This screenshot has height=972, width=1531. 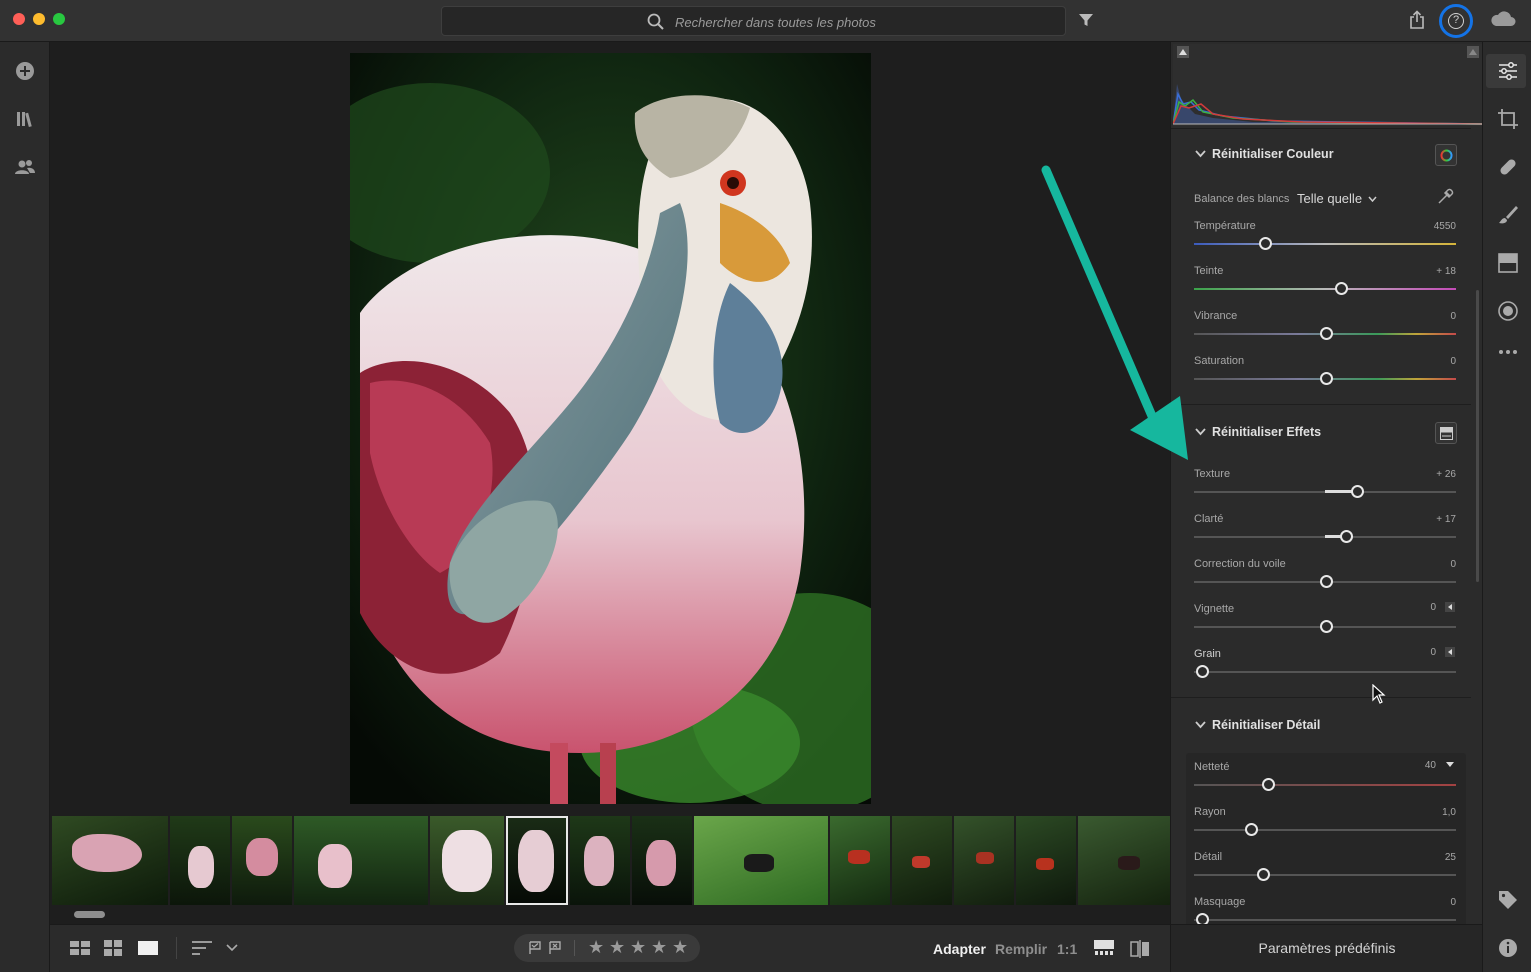 I want to click on compare-view-icon, so click(x=1140, y=949).